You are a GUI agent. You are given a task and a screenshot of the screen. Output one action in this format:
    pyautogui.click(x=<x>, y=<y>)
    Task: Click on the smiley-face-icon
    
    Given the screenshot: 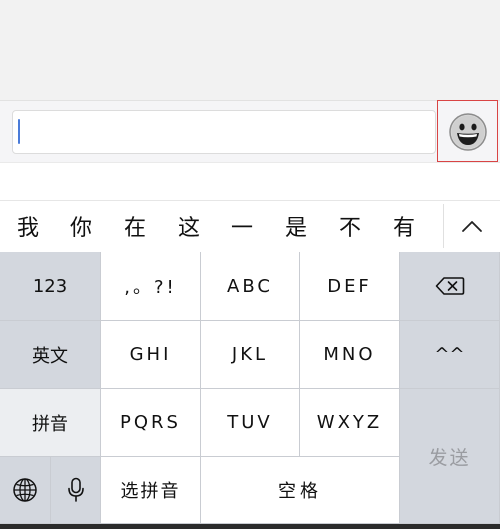 What is the action you would take?
    pyautogui.click(x=468, y=132)
    